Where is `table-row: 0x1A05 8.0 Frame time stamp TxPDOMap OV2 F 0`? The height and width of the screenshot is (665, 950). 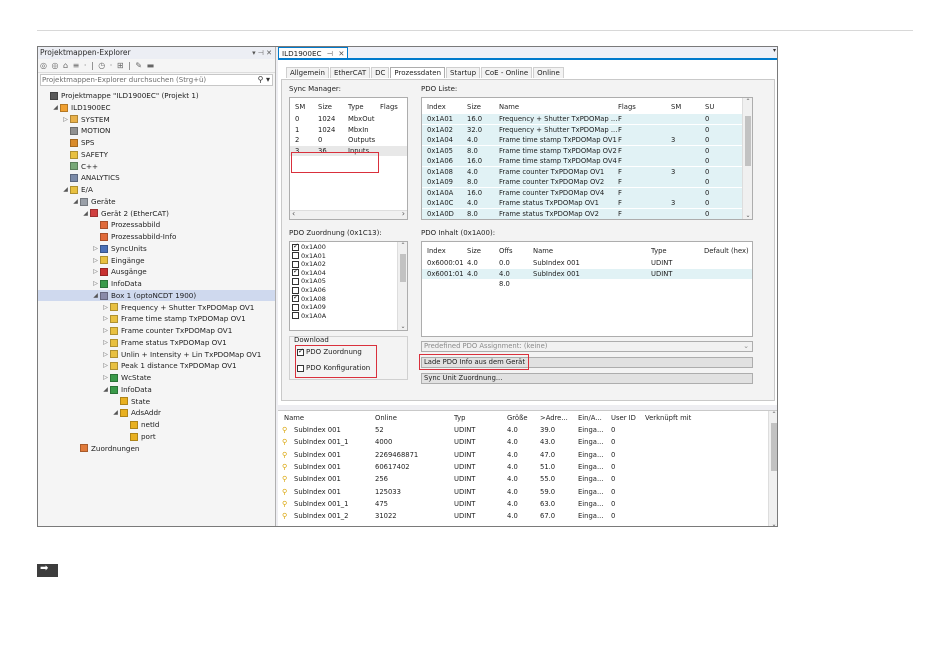 table-row: 0x1A05 8.0 Frame time stamp TxPDOMap OV2 F 0 is located at coordinates (582, 150).